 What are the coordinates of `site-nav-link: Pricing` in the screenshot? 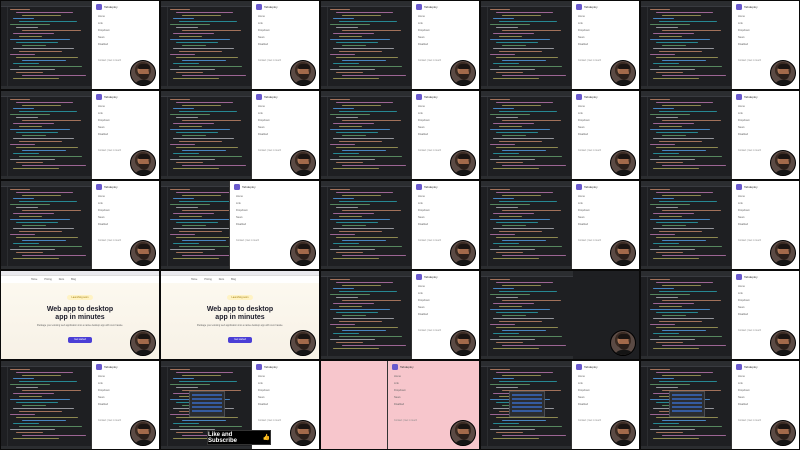 It's located at (47, 279).